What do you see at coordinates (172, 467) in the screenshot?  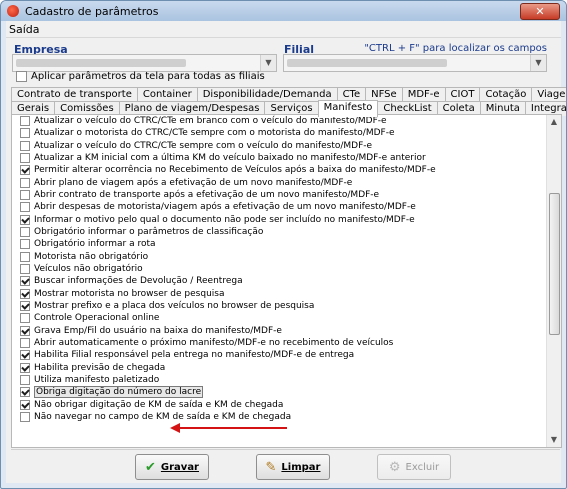 I see `gravar-button: ✔ Gravar` at bounding box center [172, 467].